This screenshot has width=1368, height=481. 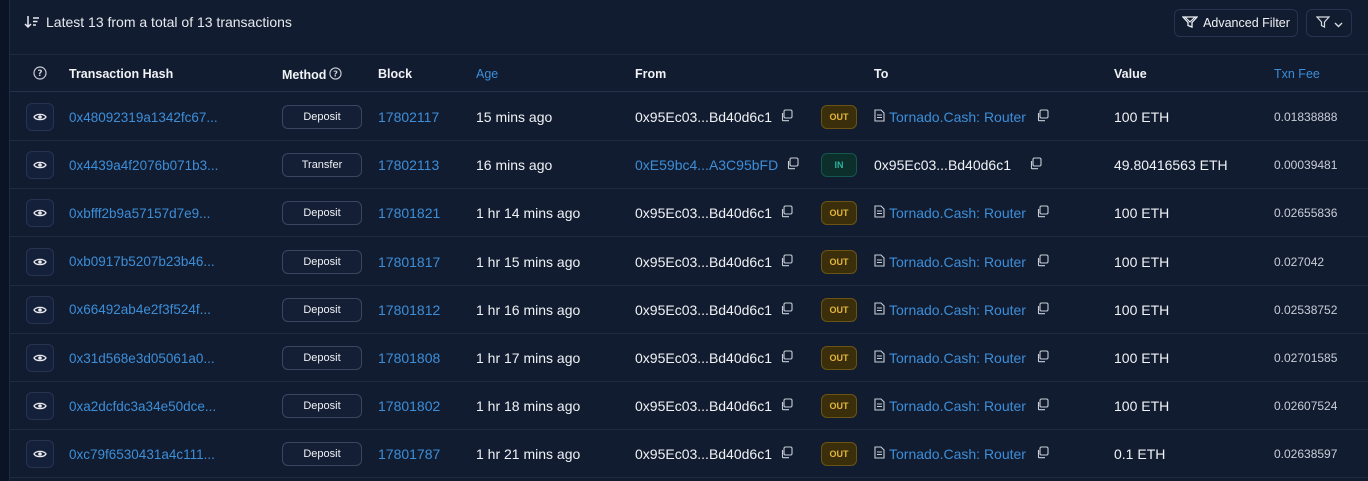 What do you see at coordinates (839, 117) in the screenshot?
I see `direction-badge: OUT` at bounding box center [839, 117].